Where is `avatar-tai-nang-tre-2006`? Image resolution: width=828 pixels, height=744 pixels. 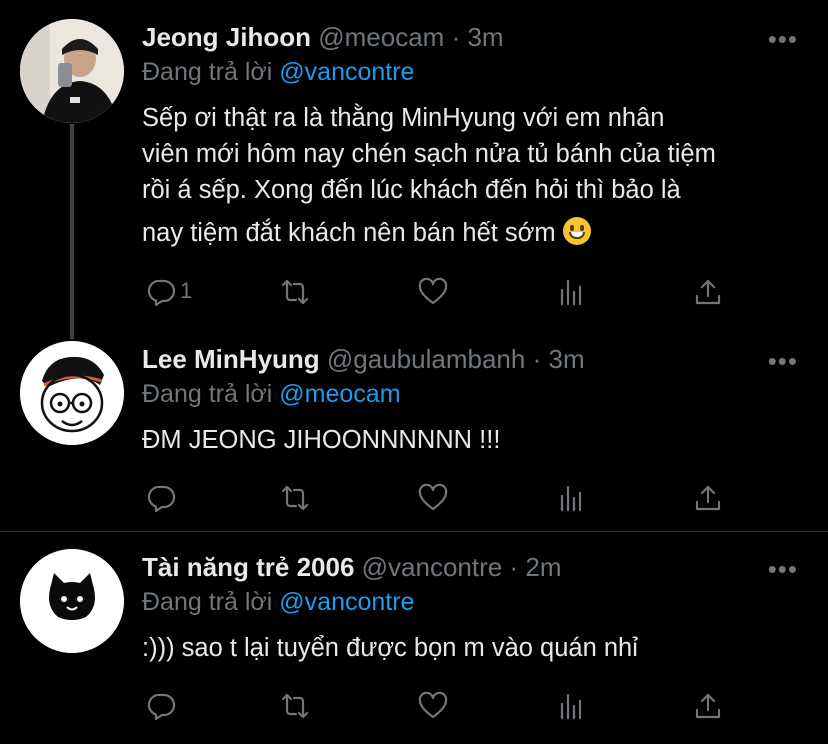 avatar-tai-nang-tre-2006 is located at coordinates (72, 601).